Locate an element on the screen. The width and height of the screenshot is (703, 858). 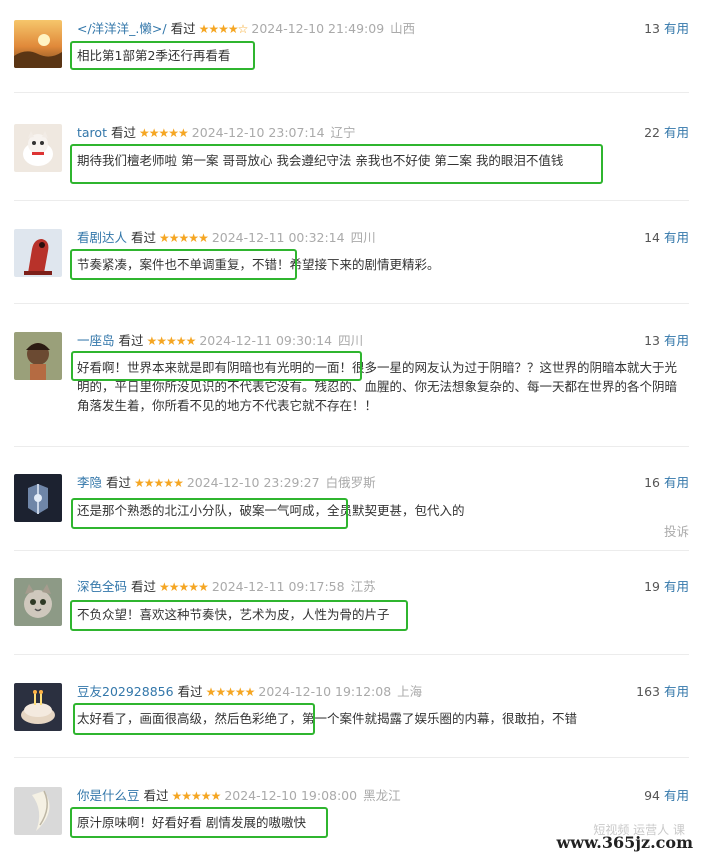
watermark: www.365jz.com is located at coordinates (624, 842).